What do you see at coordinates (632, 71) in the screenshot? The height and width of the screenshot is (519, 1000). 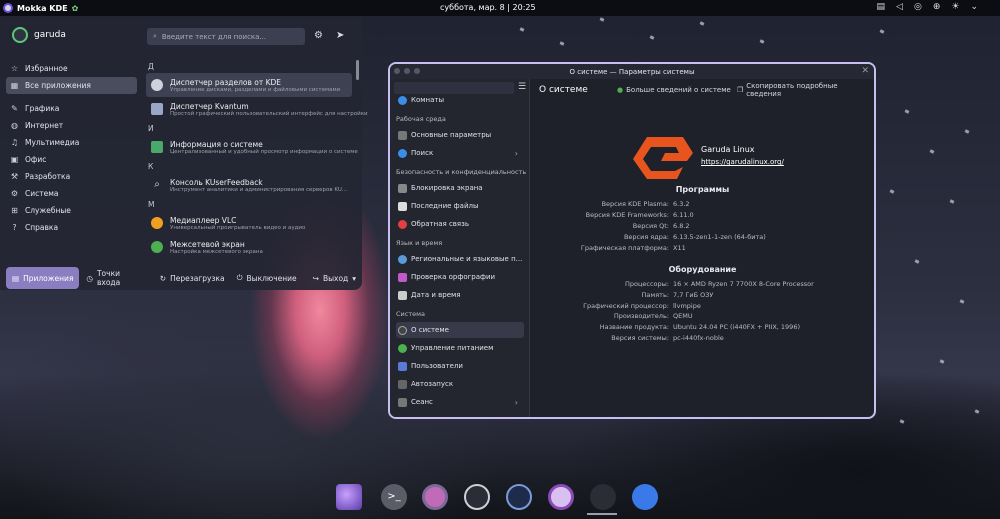 I see `window-titlebar: О системе — Параметры системы ✕` at bounding box center [632, 71].